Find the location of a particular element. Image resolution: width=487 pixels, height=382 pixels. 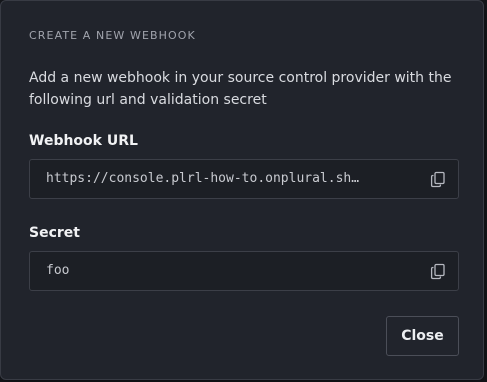

close-button: Close is located at coordinates (422, 336).